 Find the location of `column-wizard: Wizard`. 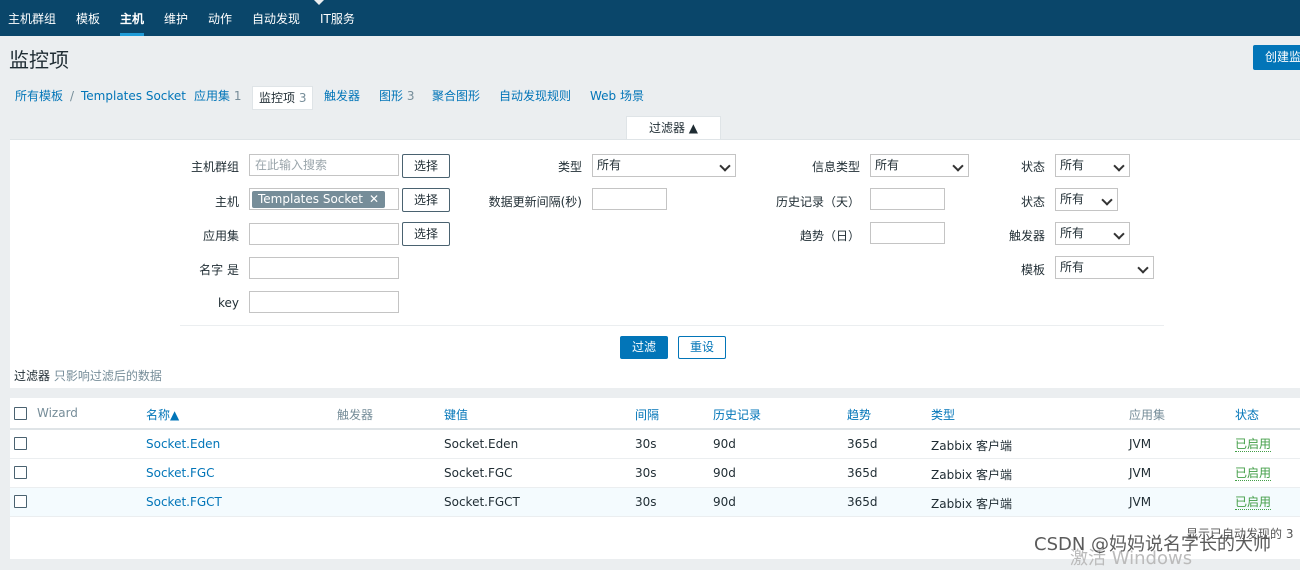

column-wizard: Wizard is located at coordinates (57, 413).